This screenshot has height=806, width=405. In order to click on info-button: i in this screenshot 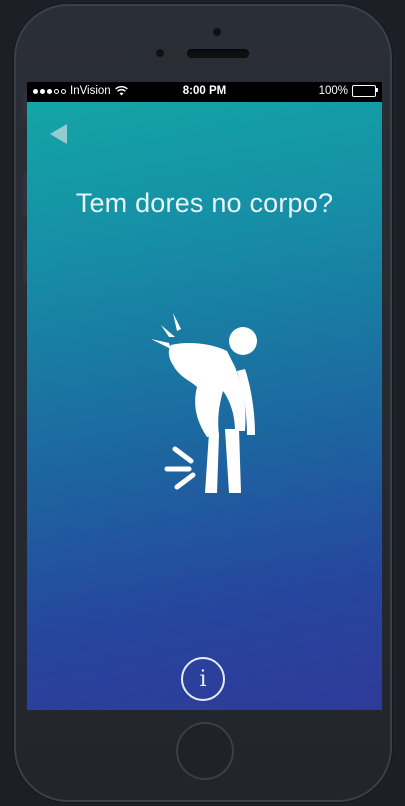, I will do `click(203, 679)`.